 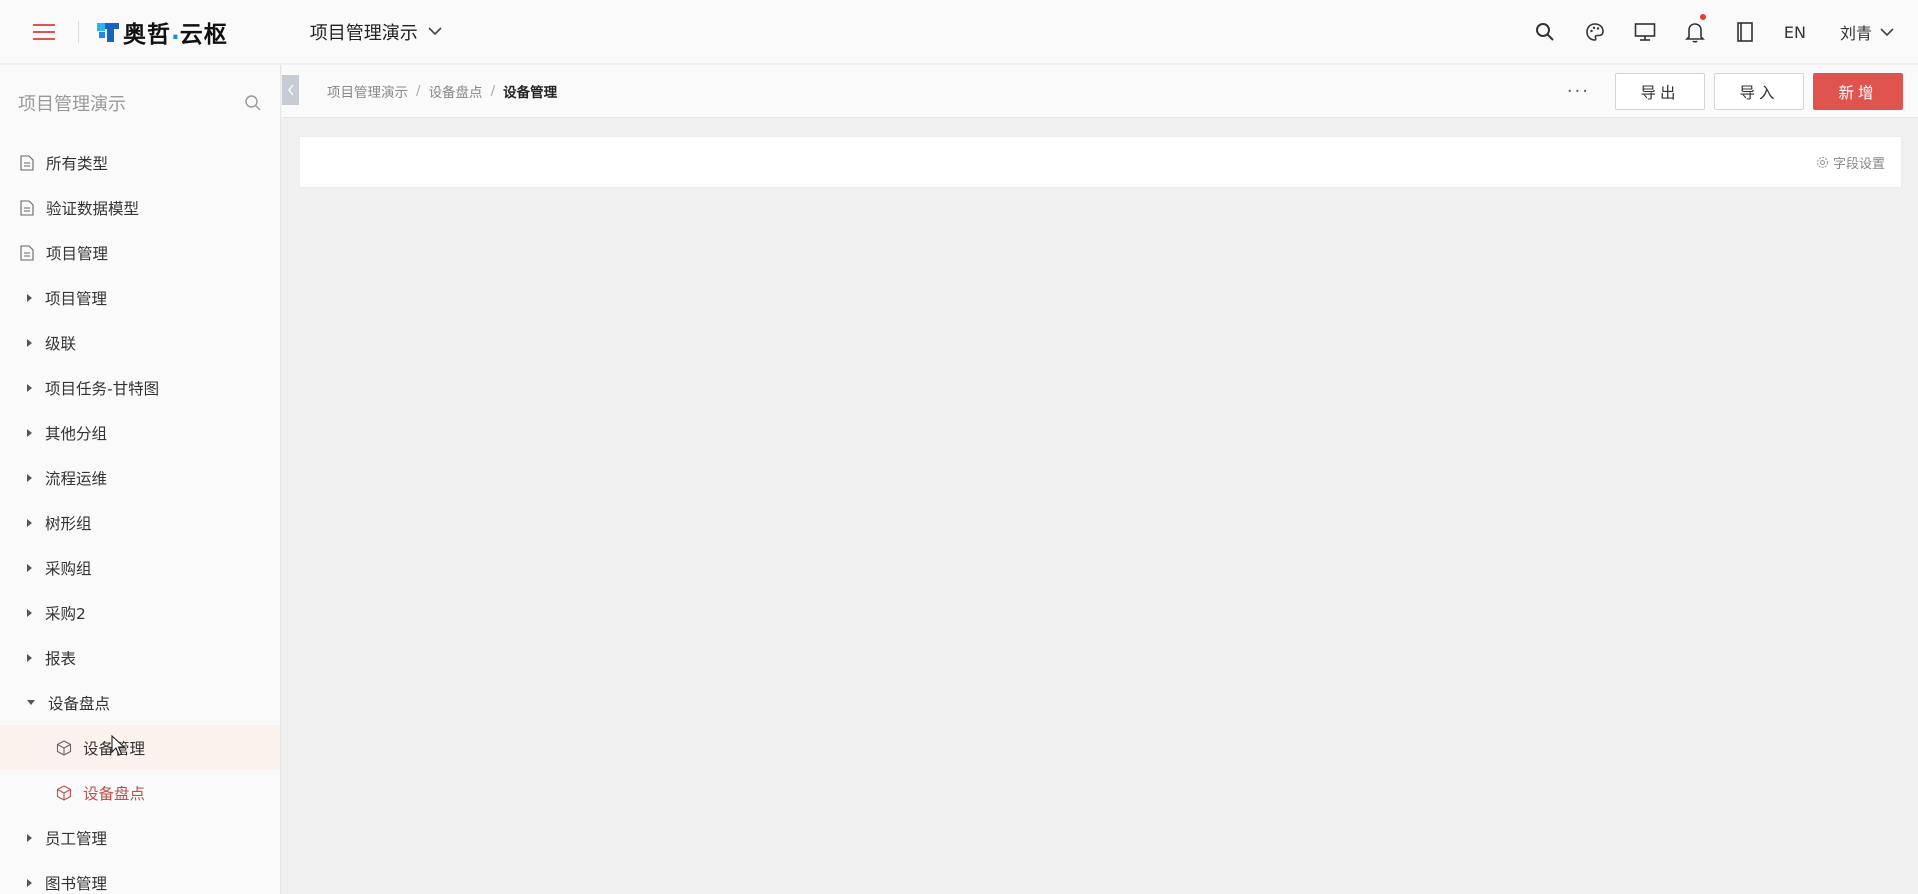 I want to click on user-menu: 刘青, so click(x=1867, y=32).